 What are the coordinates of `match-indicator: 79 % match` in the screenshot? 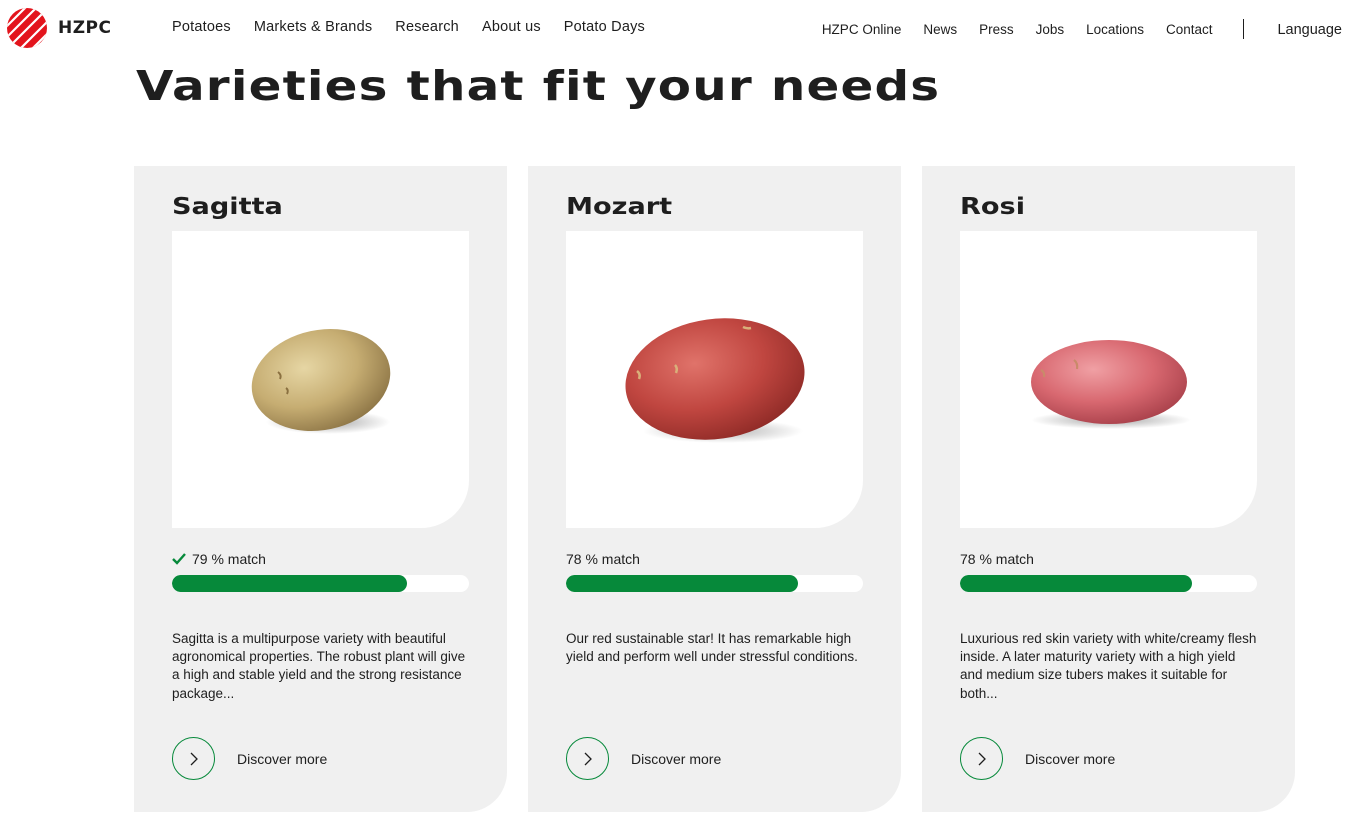 It's located at (219, 559).